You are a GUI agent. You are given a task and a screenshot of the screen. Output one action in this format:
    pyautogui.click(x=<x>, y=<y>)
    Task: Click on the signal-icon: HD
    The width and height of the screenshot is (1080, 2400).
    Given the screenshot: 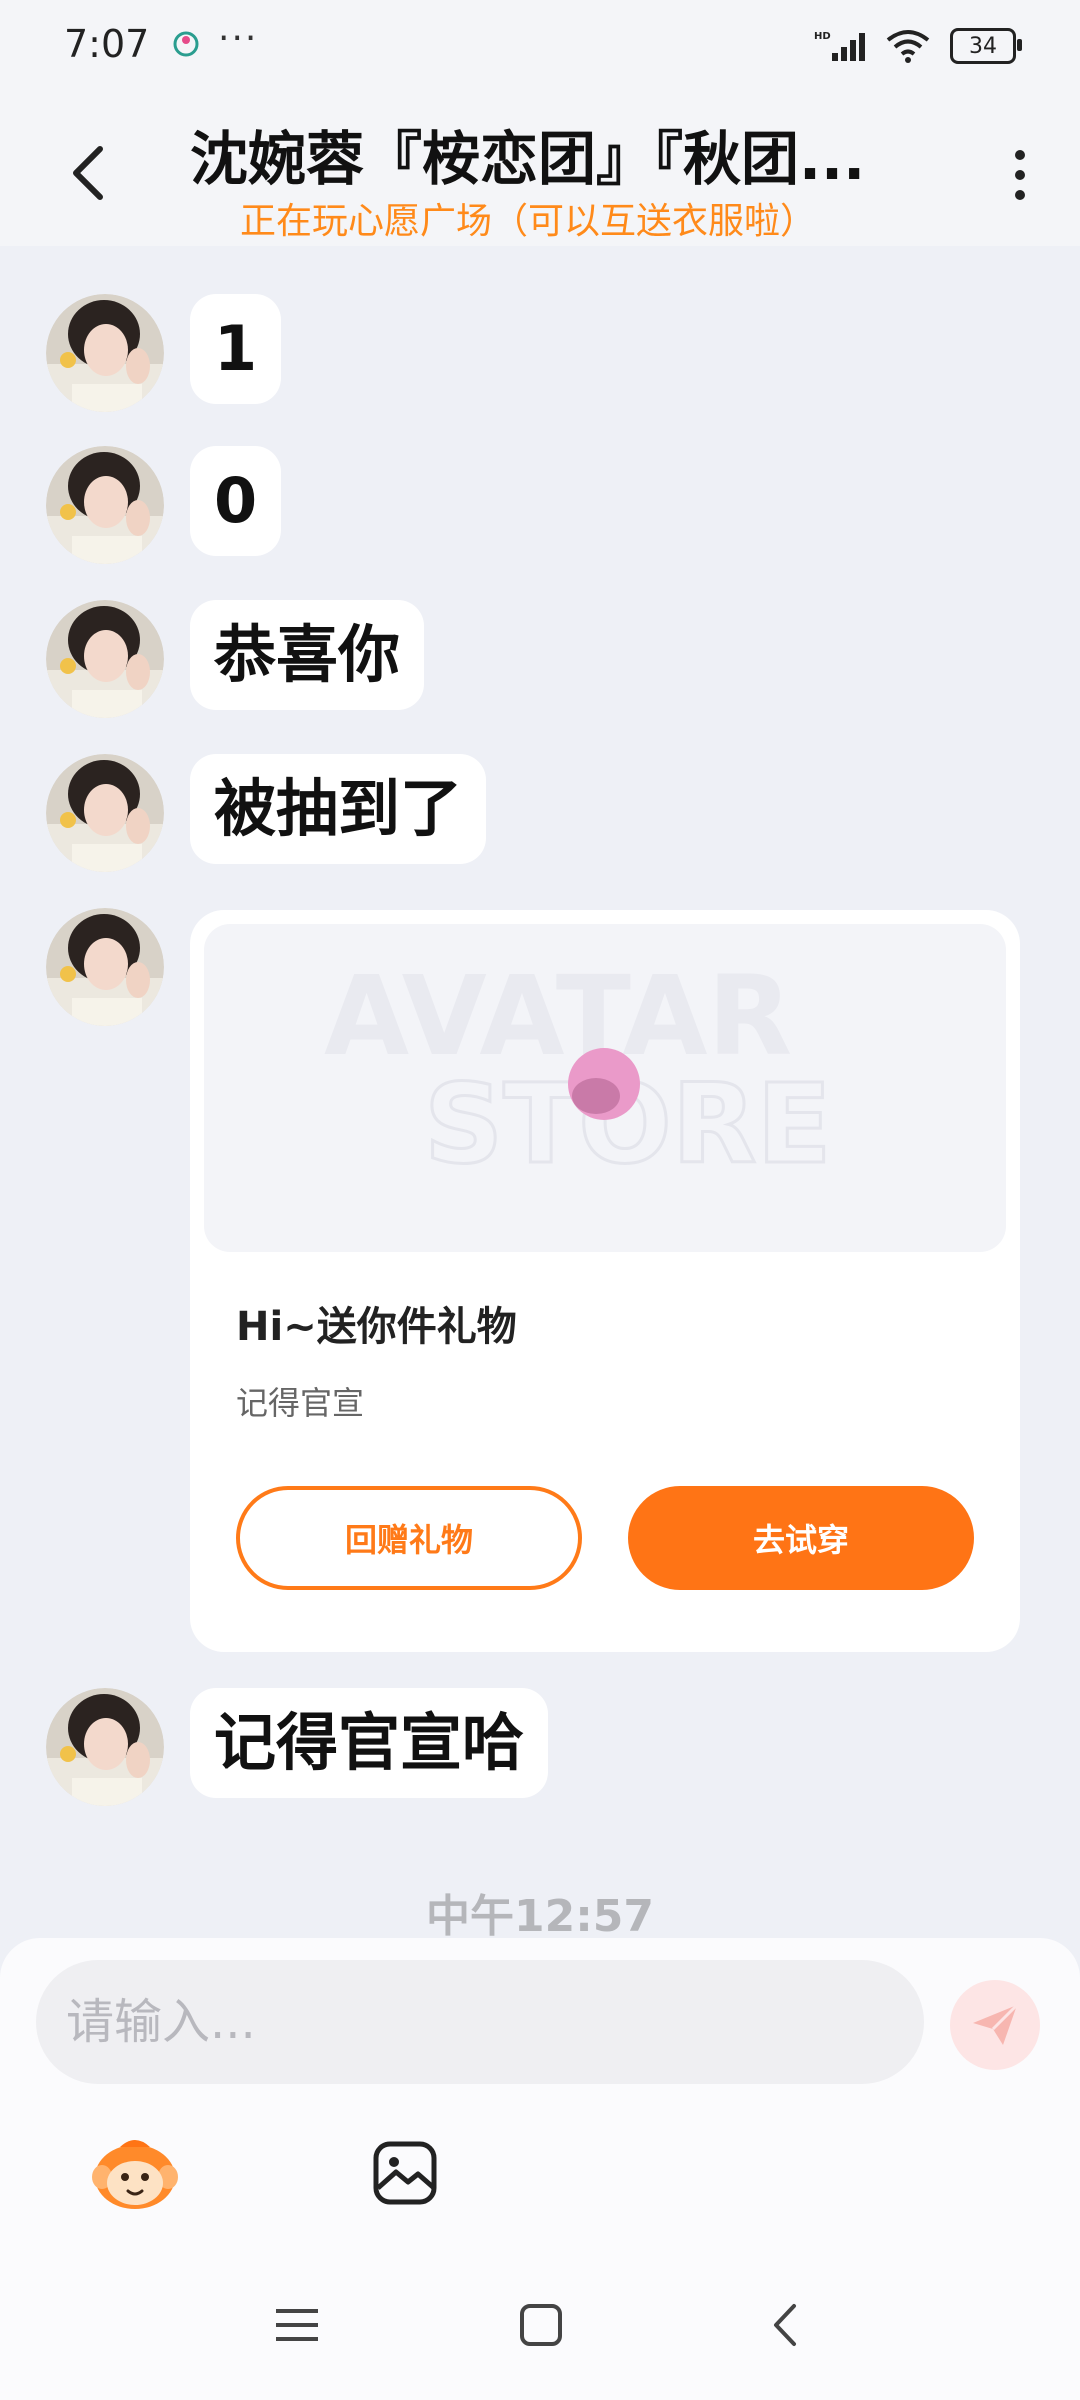 What is the action you would take?
    pyautogui.click(x=839, y=46)
    